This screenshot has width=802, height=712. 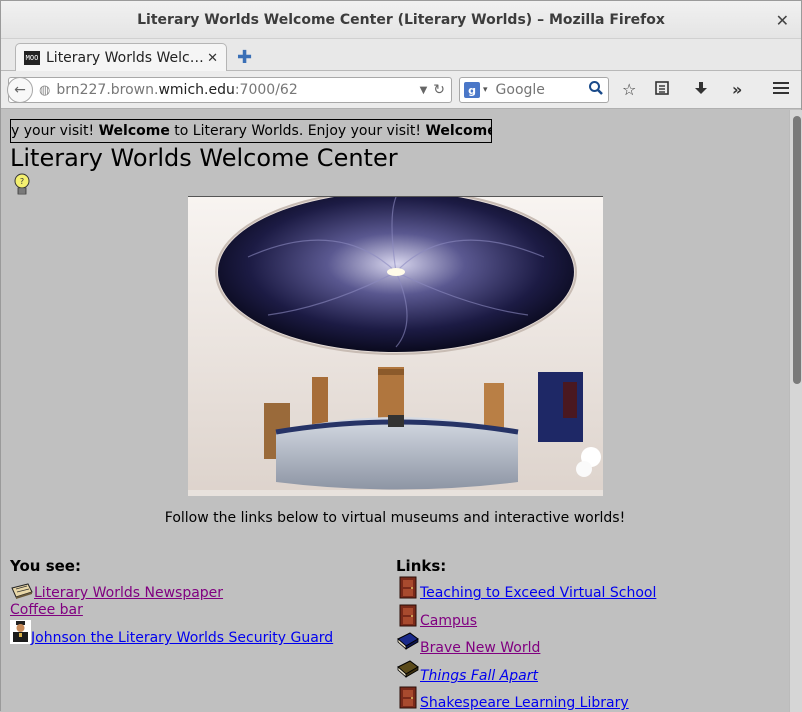 I want to click on search-icon, so click(x=596, y=90).